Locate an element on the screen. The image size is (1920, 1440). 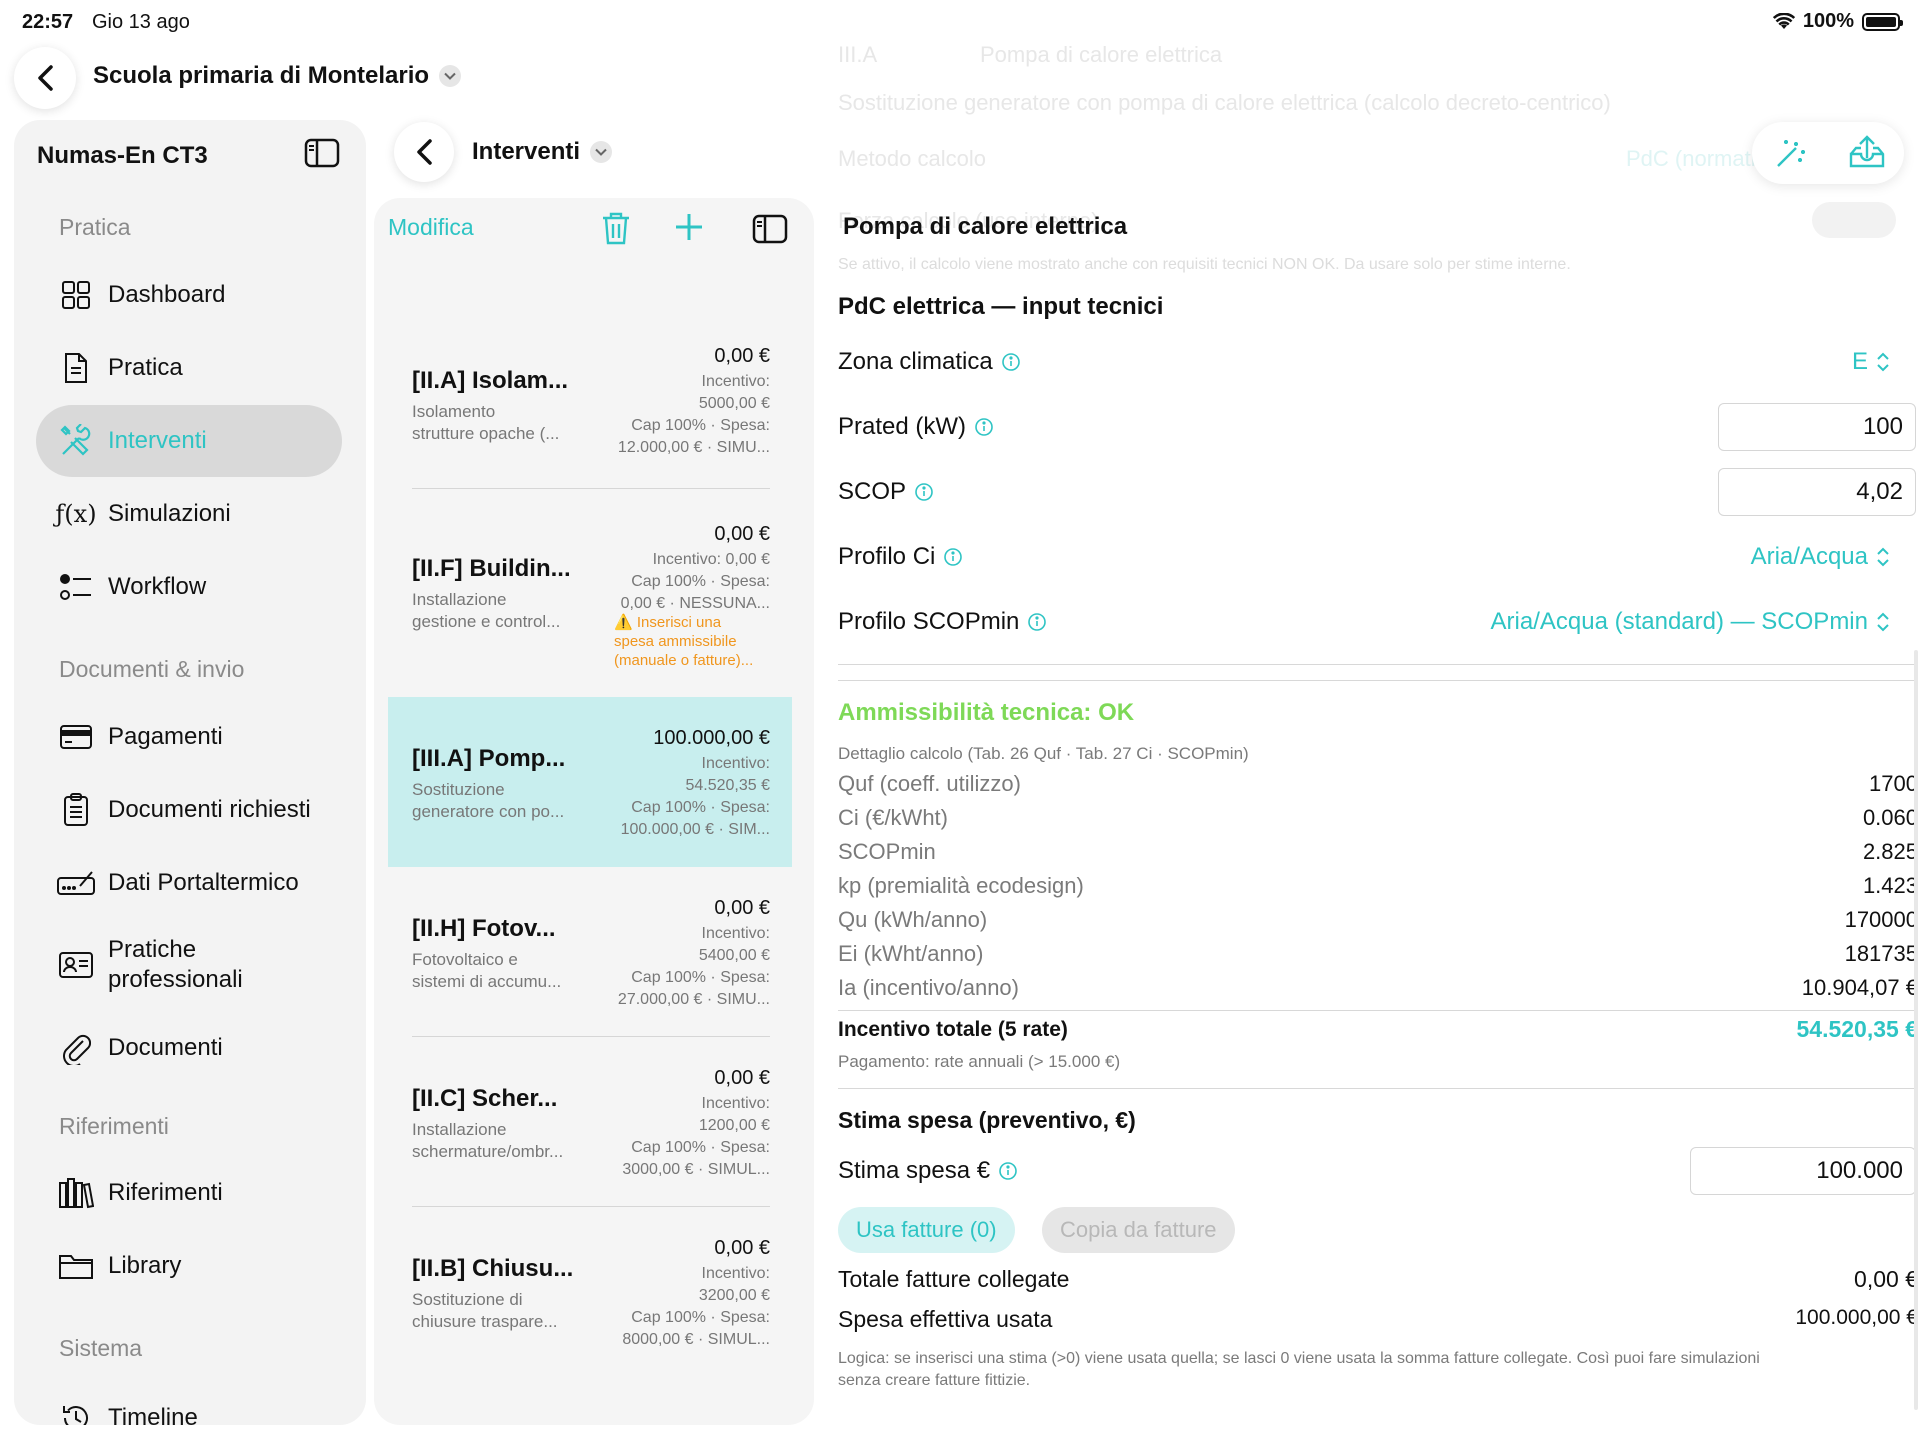
sidebar-item-dashboard: Dashboard is located at coordinates (189, 295).